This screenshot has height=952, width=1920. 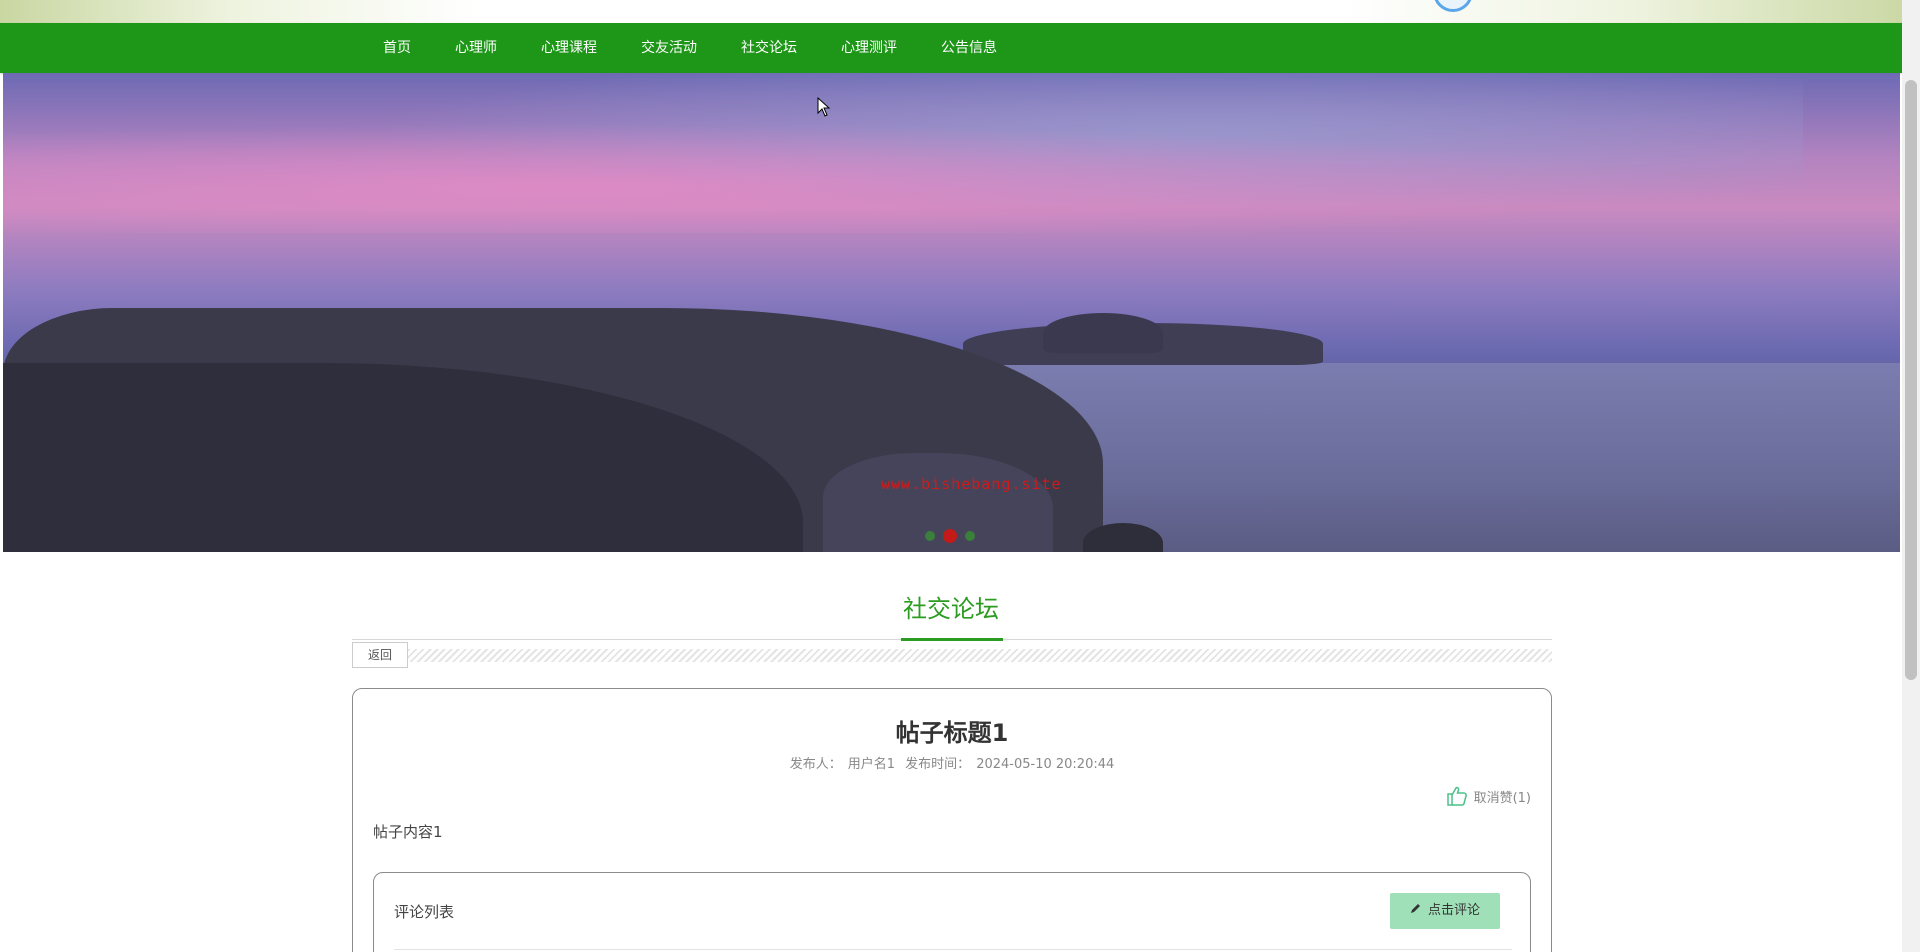 What do you see at coordinates (1911, 380) in the screenshot?
I see `scrollbar-thumb` at bounding box center [1911, 380].